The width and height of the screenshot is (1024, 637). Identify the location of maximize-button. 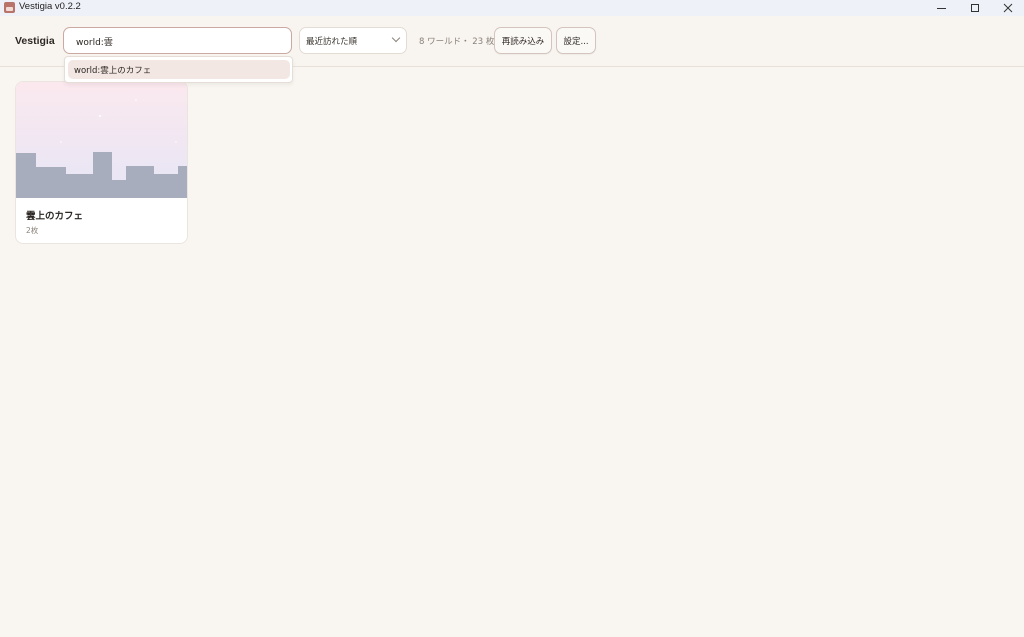
(975, 8).